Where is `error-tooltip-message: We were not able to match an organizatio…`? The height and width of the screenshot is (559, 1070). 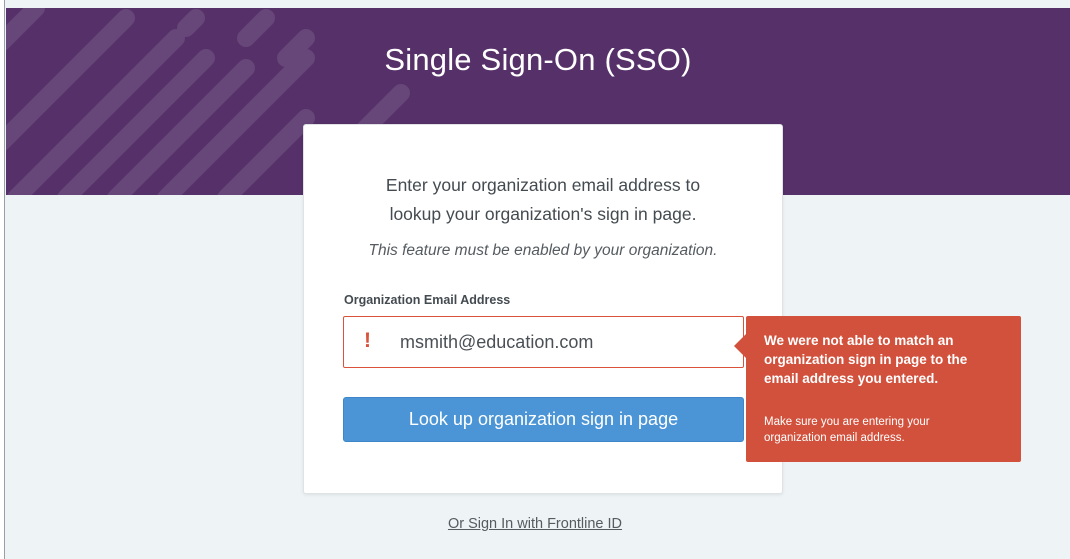
error-tooltip-message: We were not able to match an organizatio… is located at coordinates (886, 359).